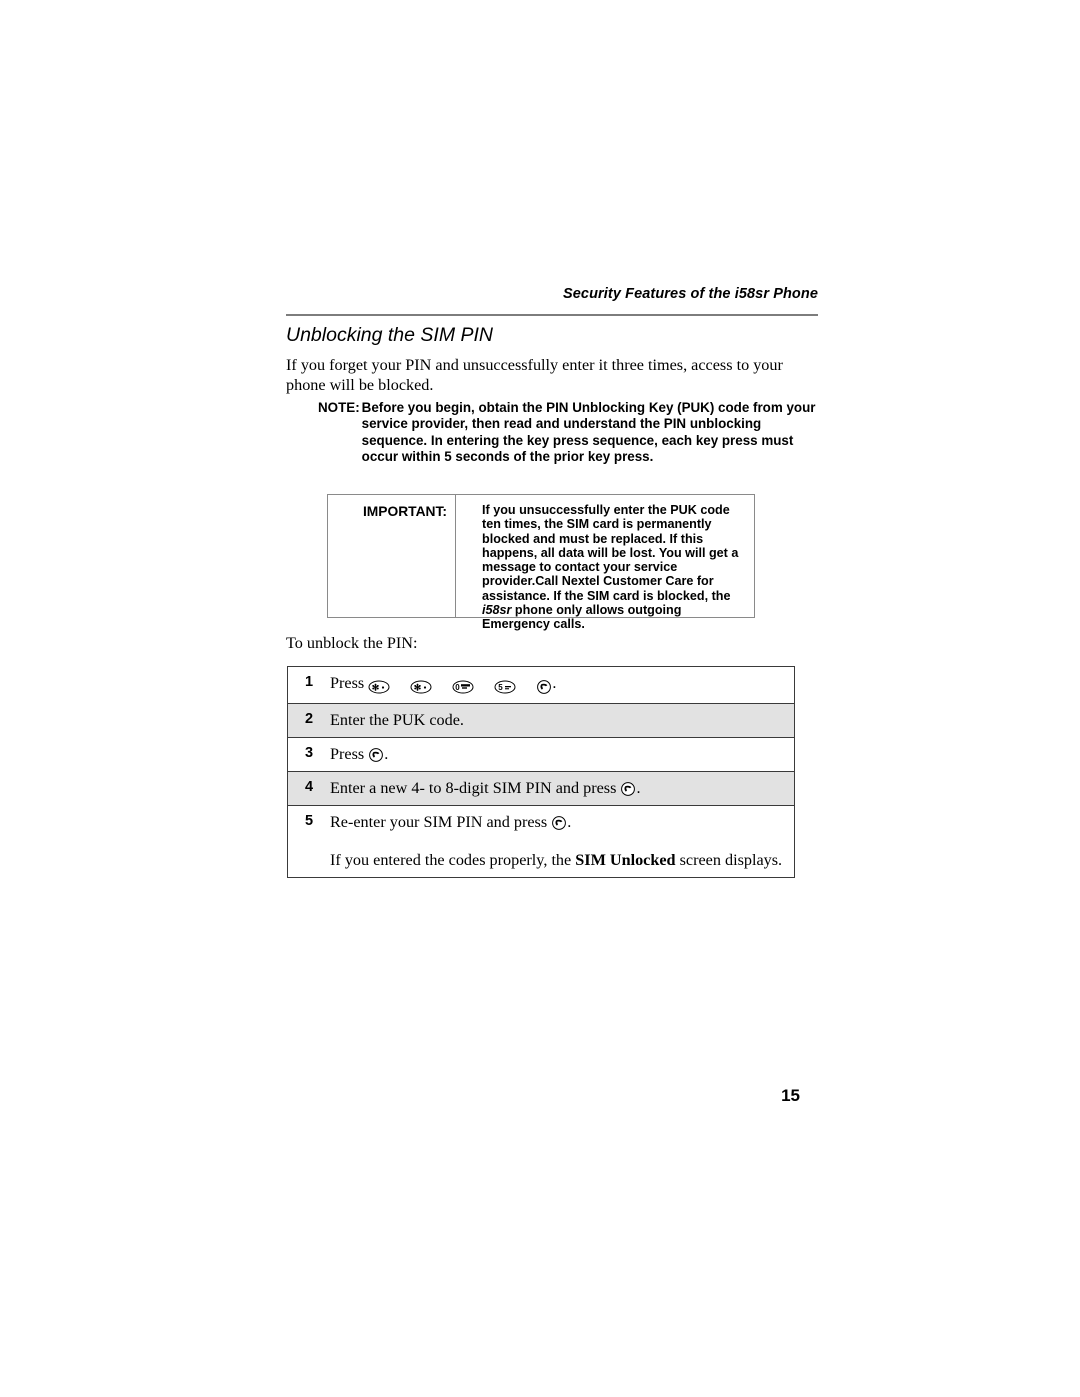 This screenshot has width=1080, height=1397. Describe the element at coordinates (790, 1095) in the screenshot. I see `page-number: 15` at that location.